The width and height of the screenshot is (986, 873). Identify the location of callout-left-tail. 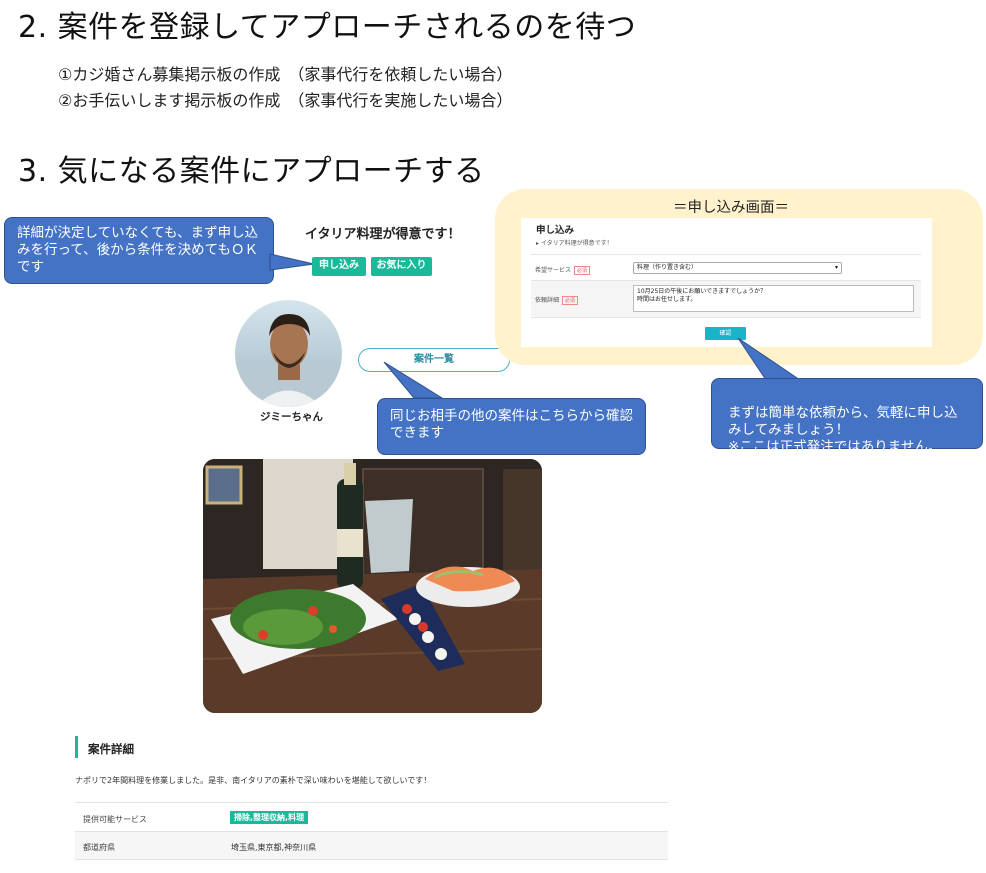
(292, 262).